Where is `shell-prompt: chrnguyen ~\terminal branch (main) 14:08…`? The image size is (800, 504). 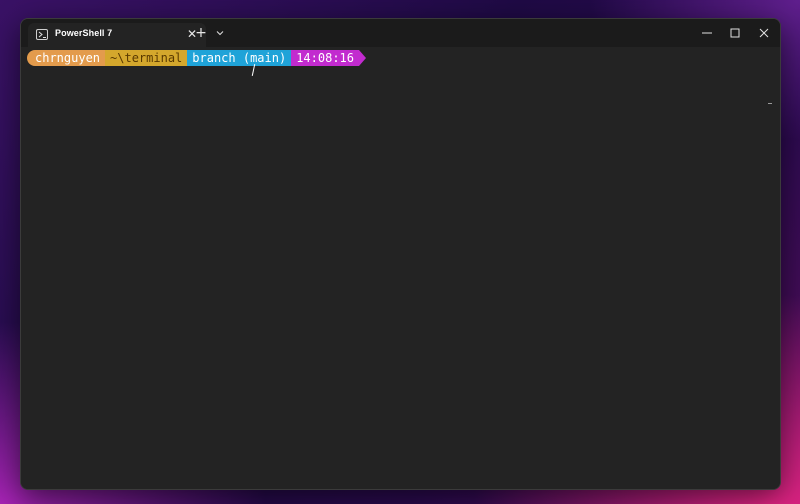
shell-prompt: chrnguyen ~\terminal branch (main) 14:08… is located at coordinates (196, 58).